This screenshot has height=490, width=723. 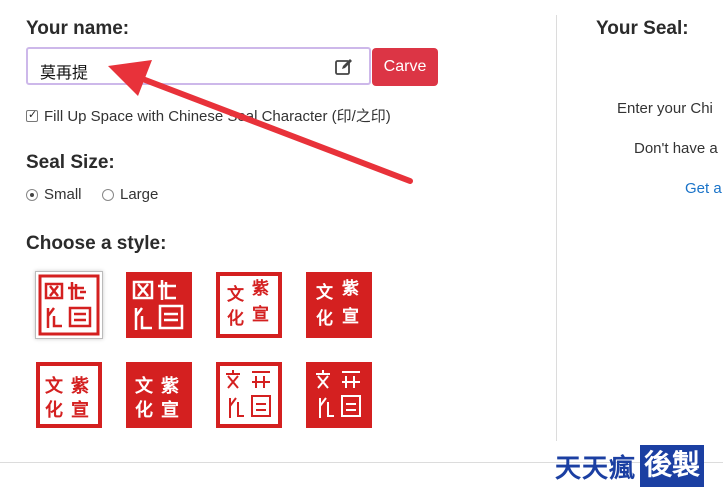 What do you see at coordinates (339, 305) in the screenshot?
I see `seal-style-4-icon: 文紫 化宣` at bounding box center [339, 305].